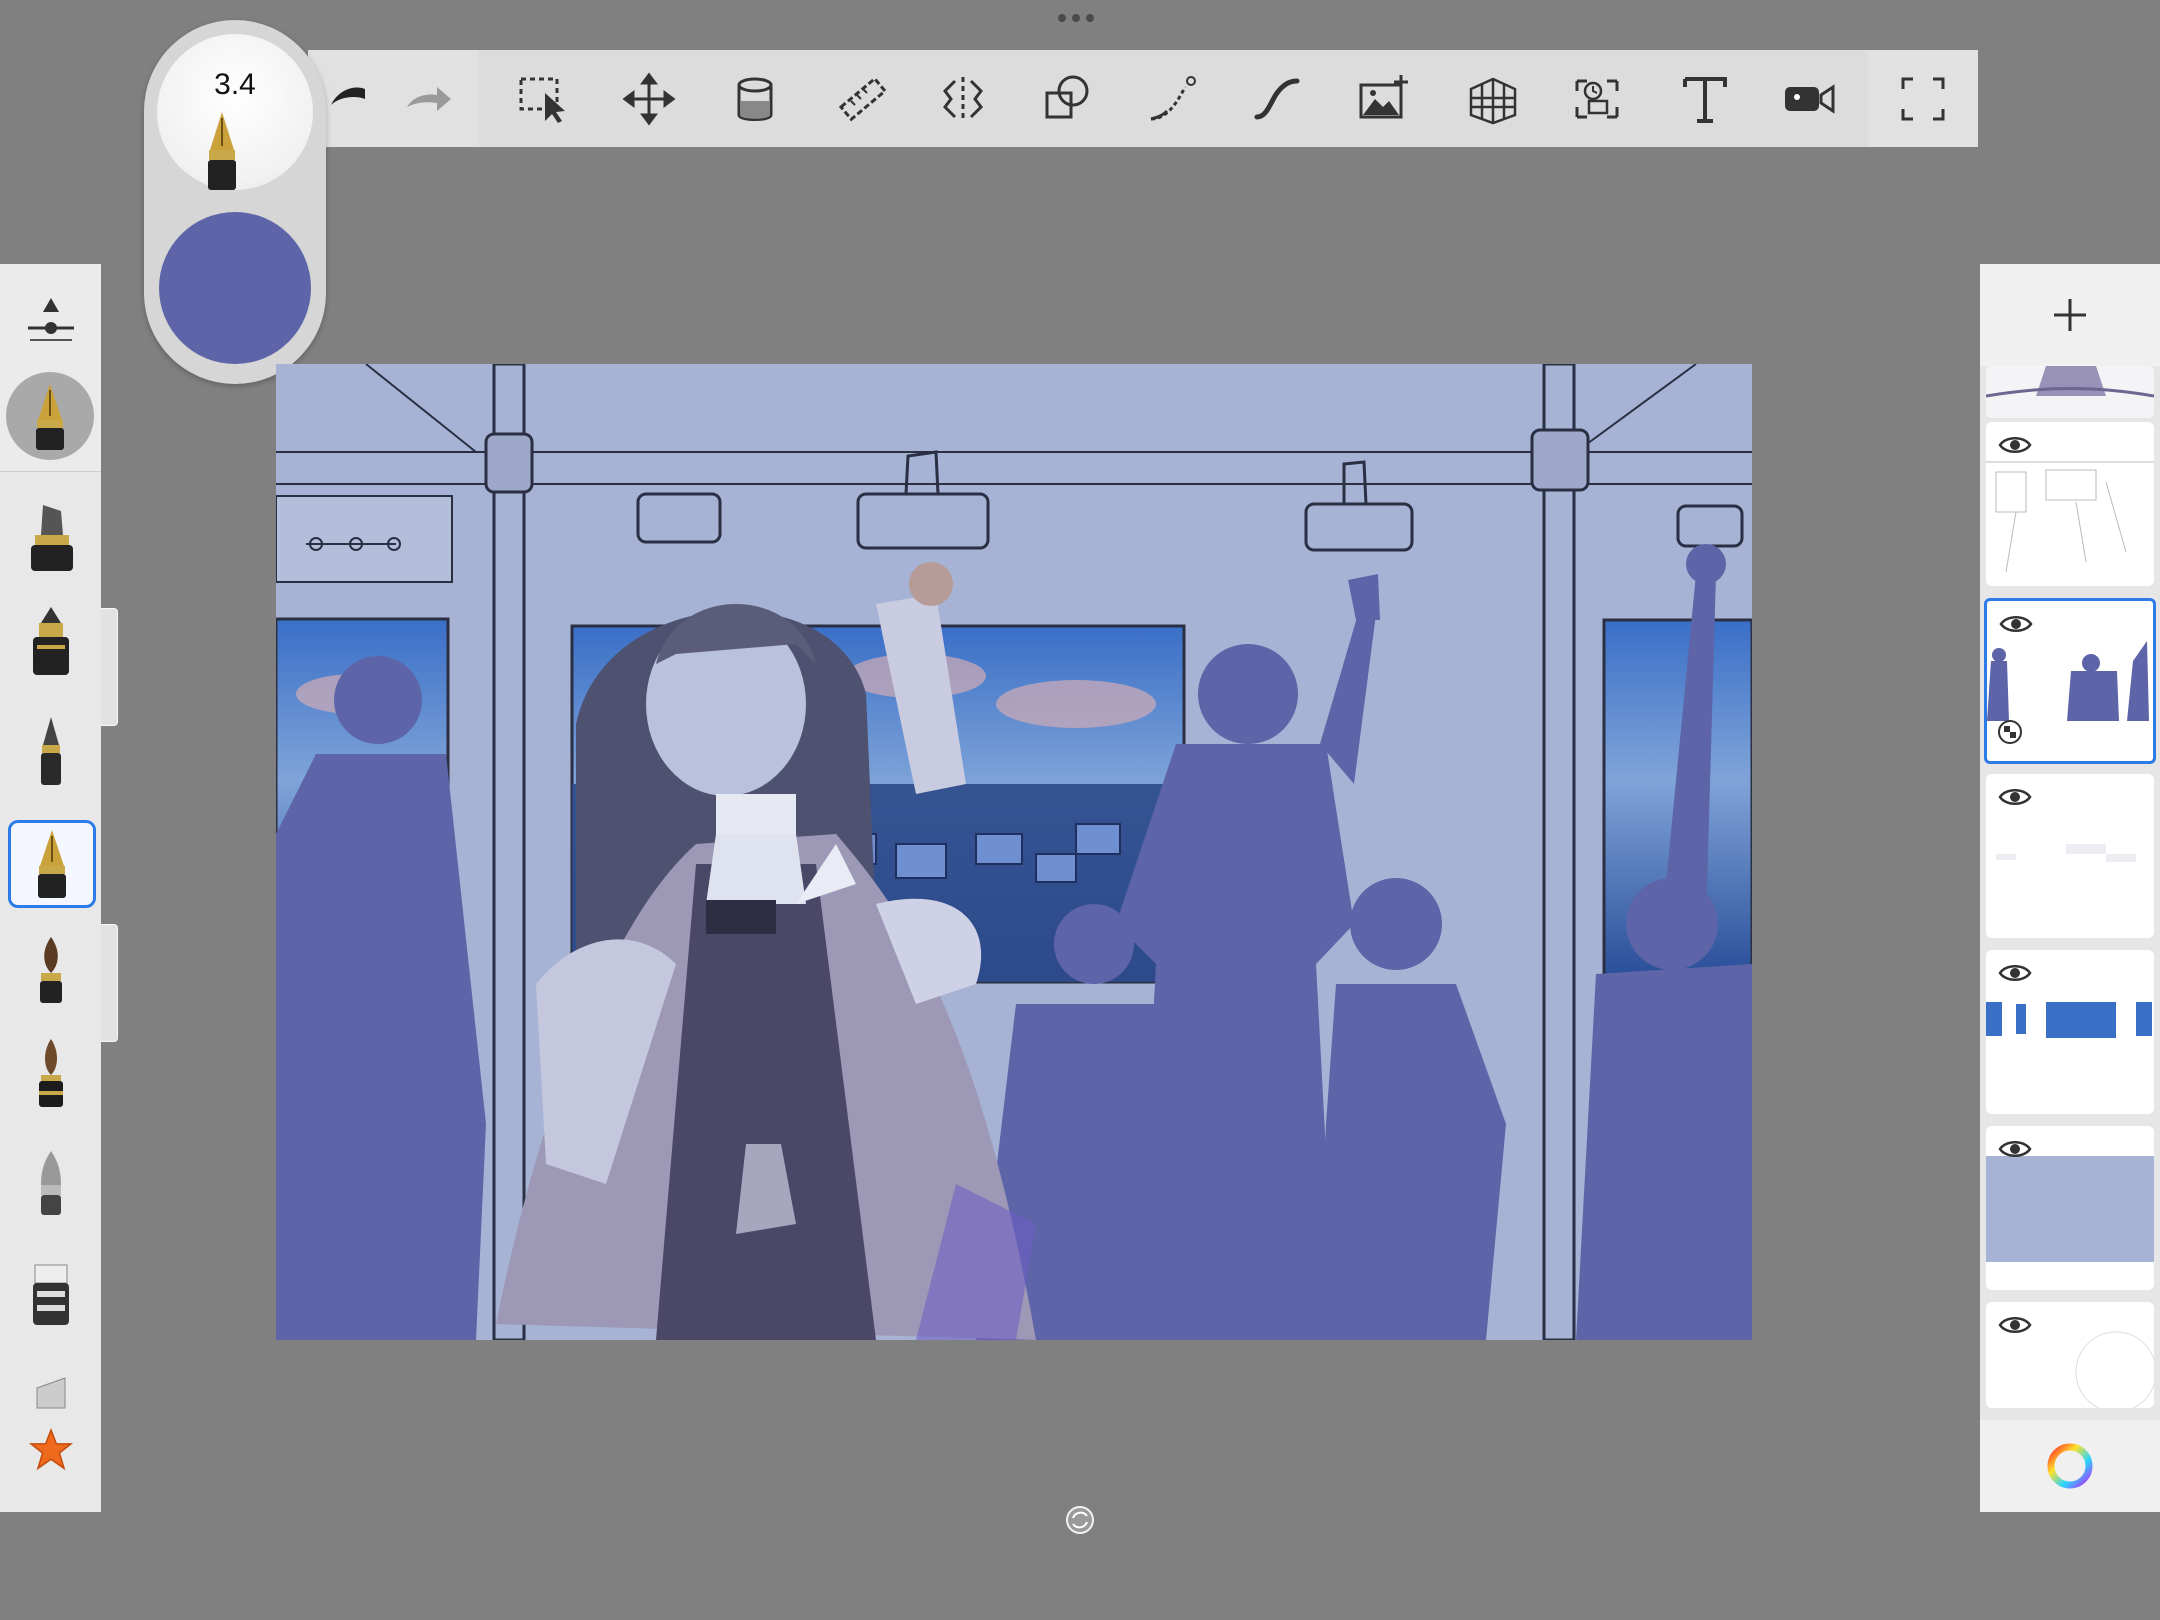 The height and width of the screenshot is (1620, 2160). I want to click on layers-panel, so click(2070, 888).